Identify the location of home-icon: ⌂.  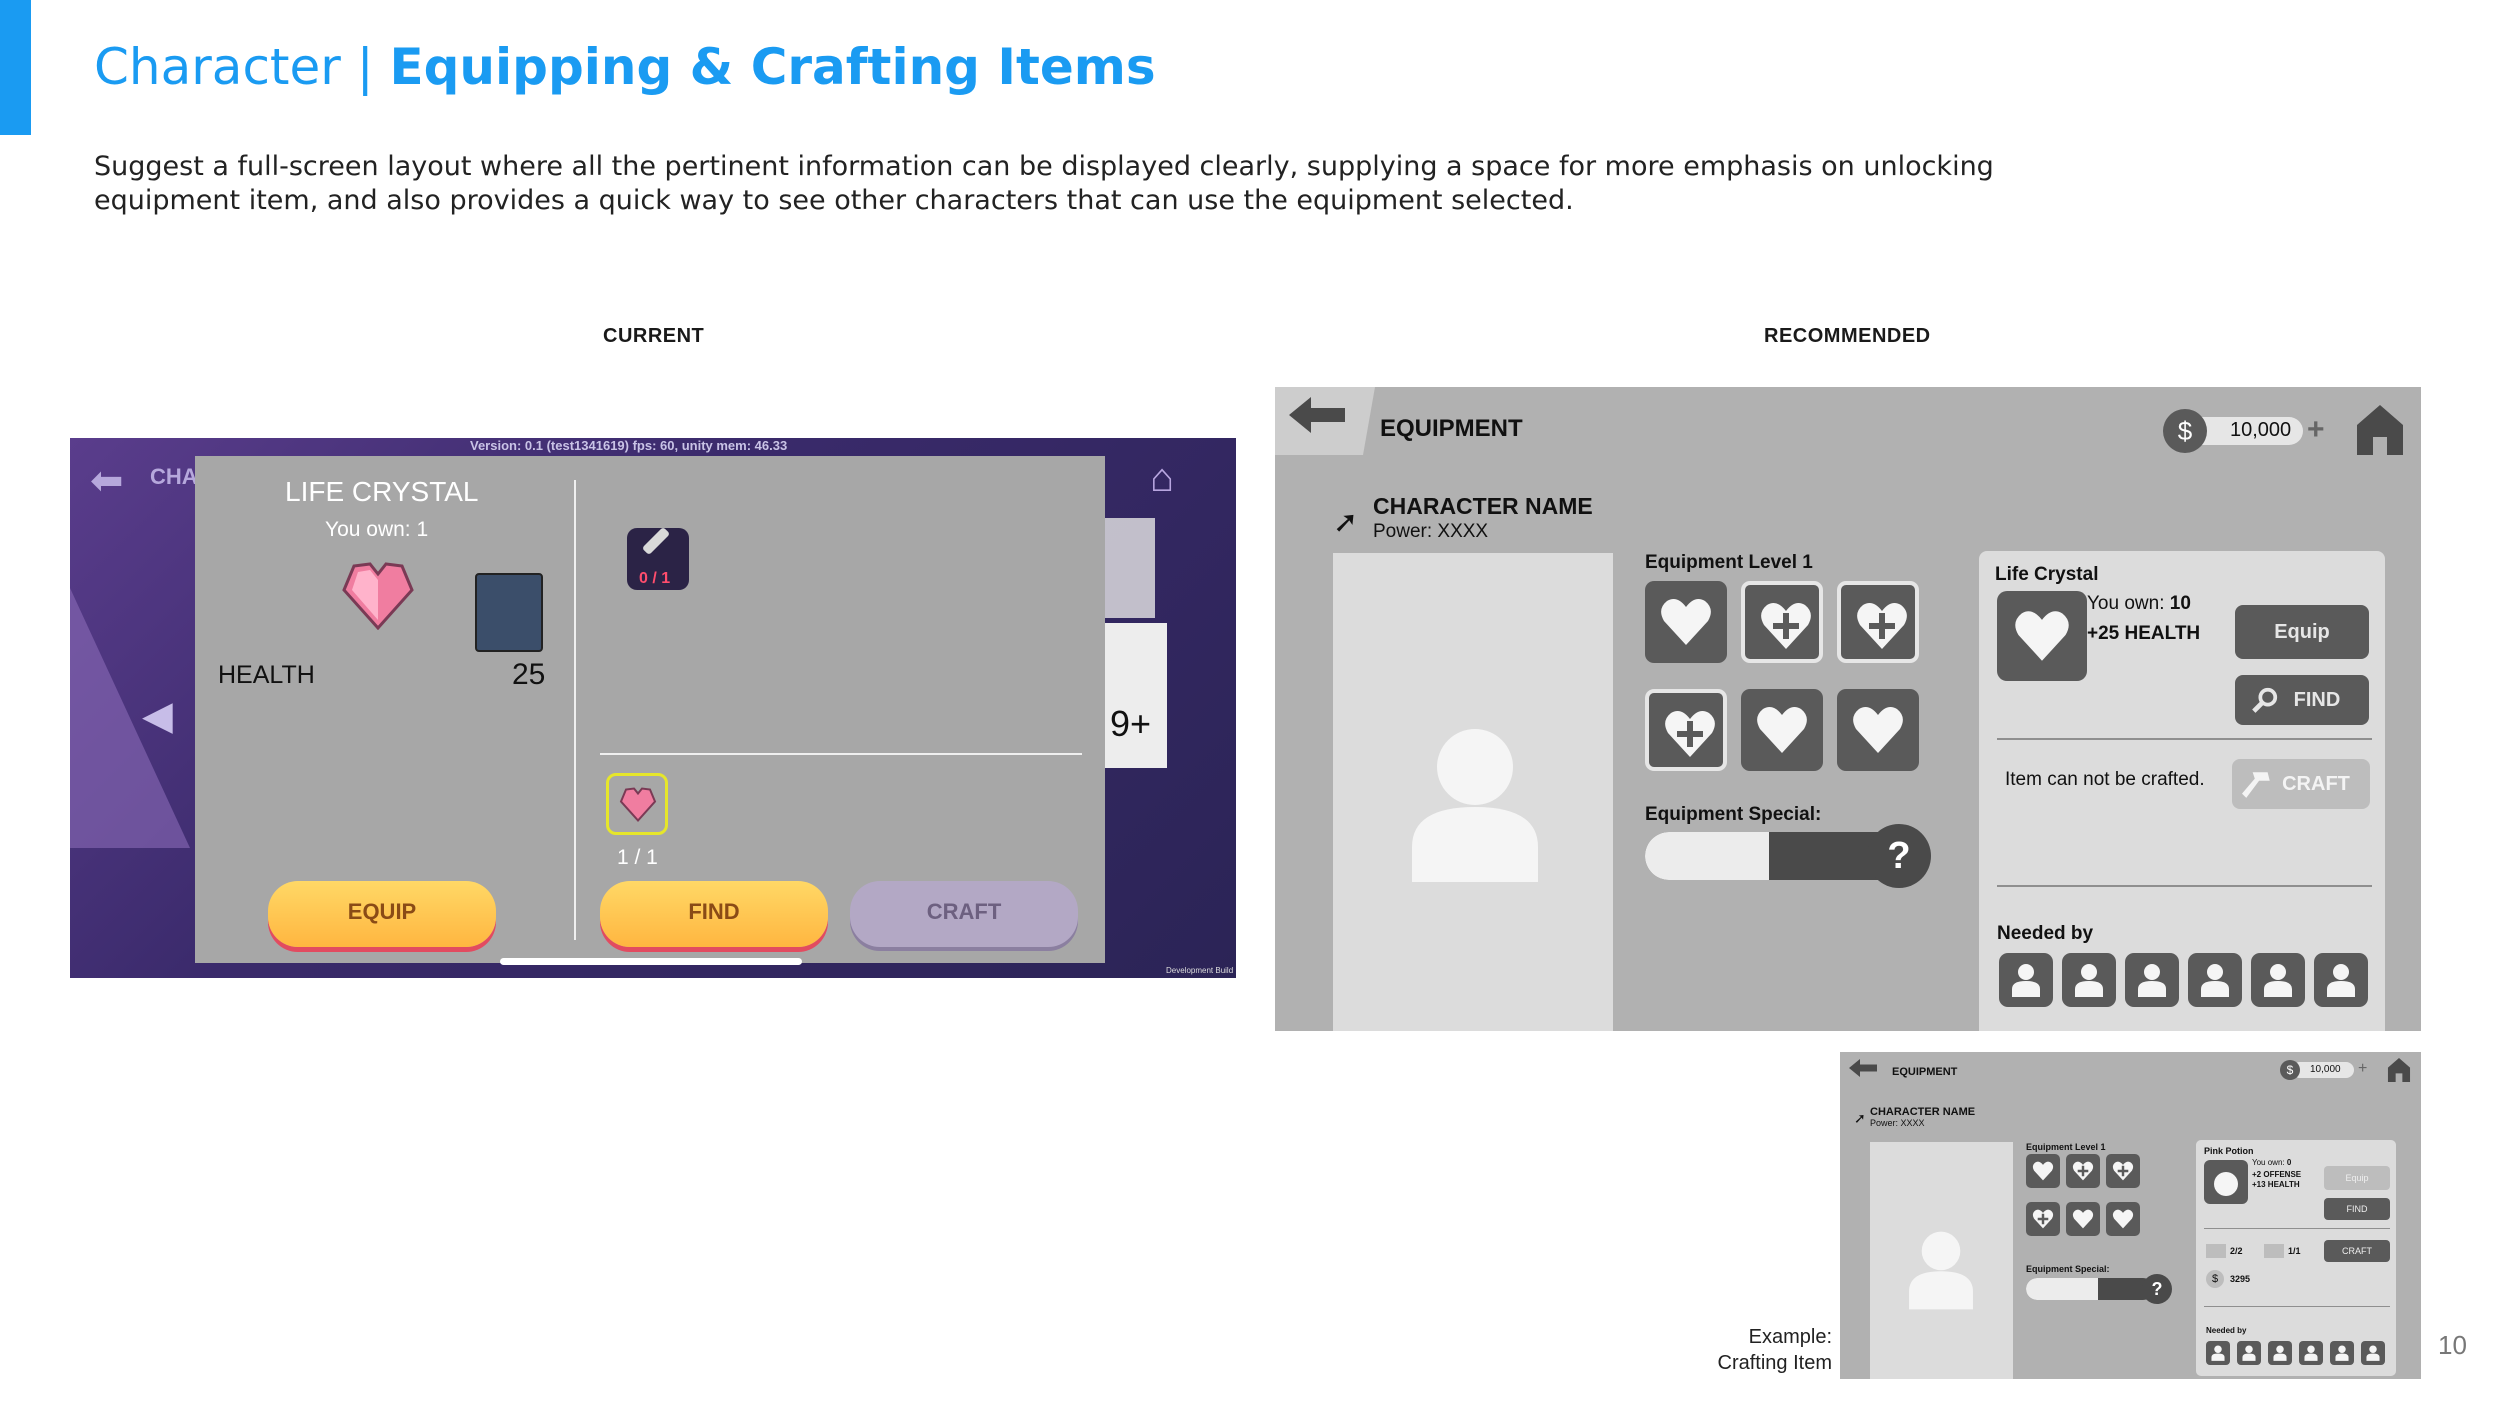
(1162, 478).